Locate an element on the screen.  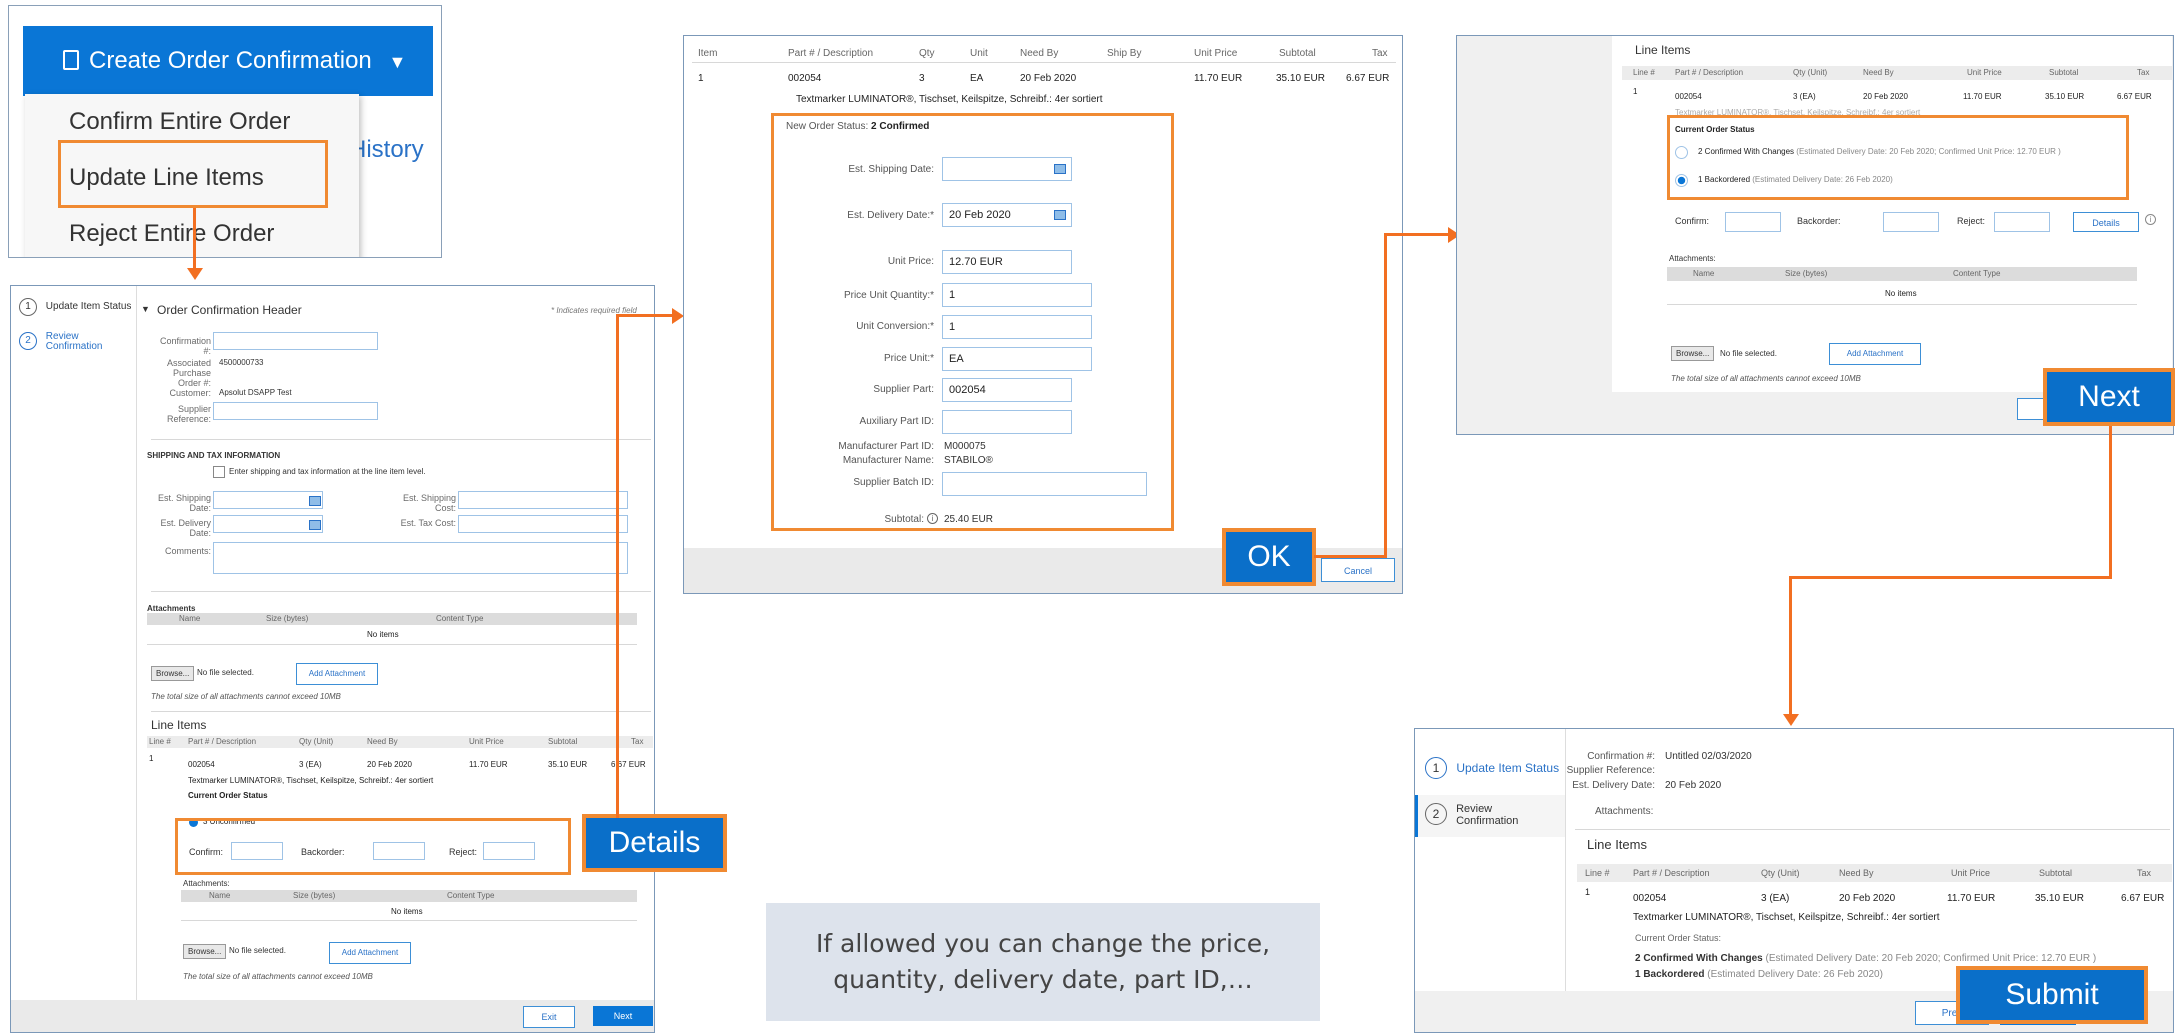
shipping-section-title: SHIPPING AND TAX INFORMATION is located at coordinates (214, 455).